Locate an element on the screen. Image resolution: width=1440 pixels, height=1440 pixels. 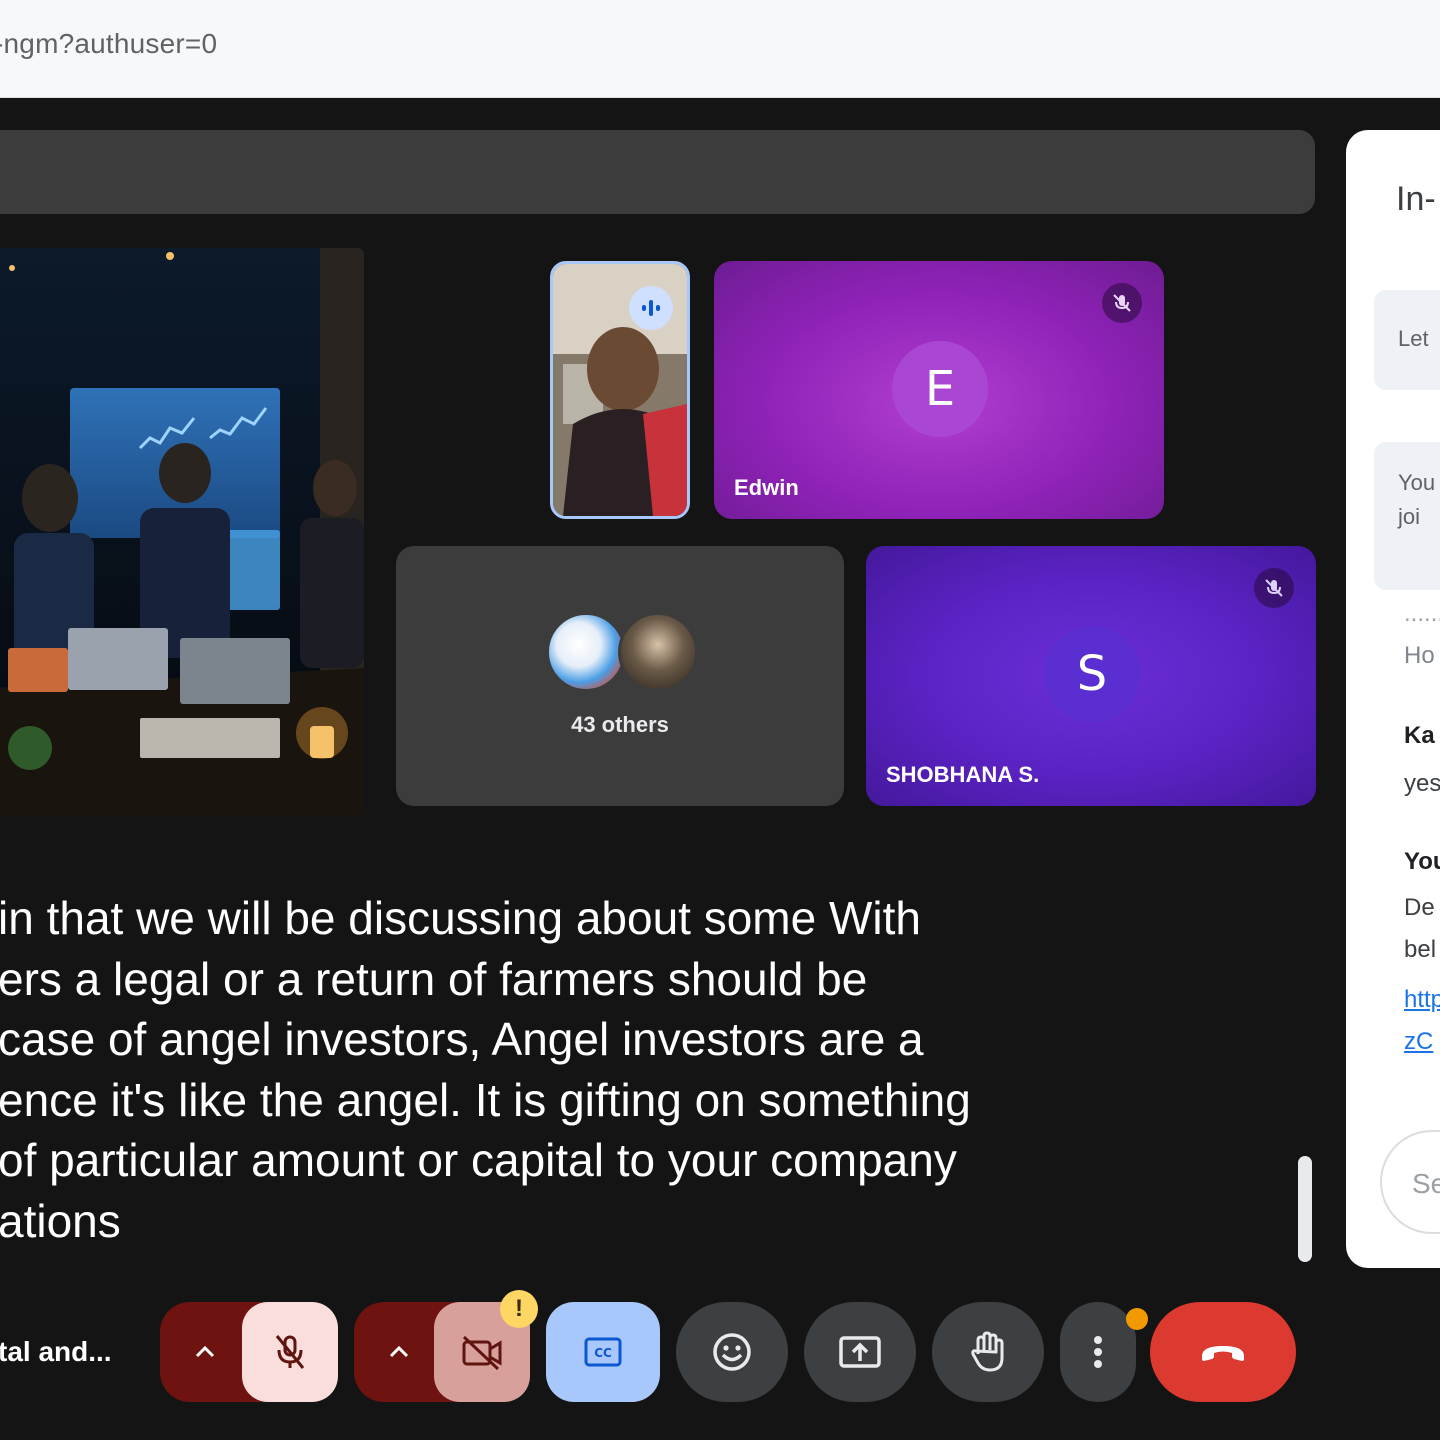
caption-line: ations is located at coordinates (60, 1220).